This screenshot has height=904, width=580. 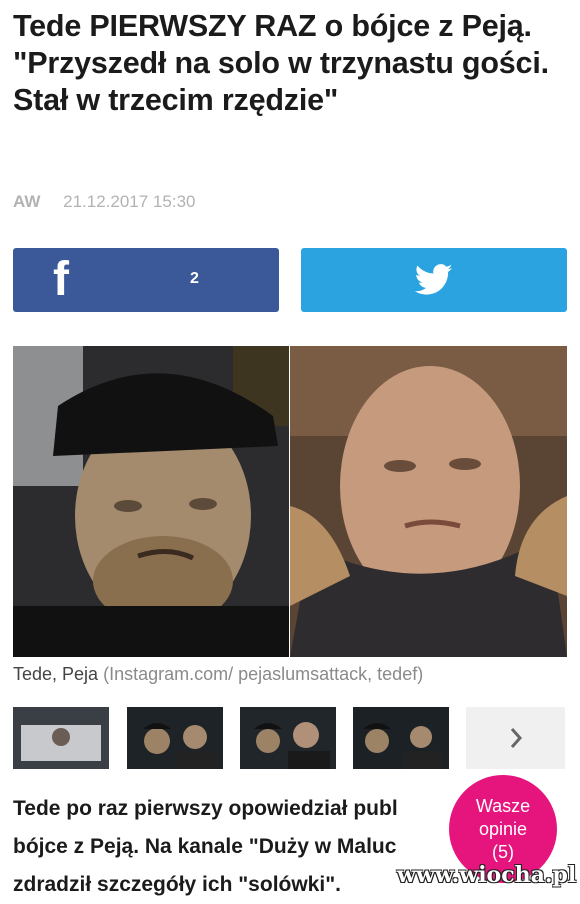 What do you see at coordinates (487, 875) in the screenshot?
I see `site-watermark: www.wiocha.pl` at bounding box center [487, 875].